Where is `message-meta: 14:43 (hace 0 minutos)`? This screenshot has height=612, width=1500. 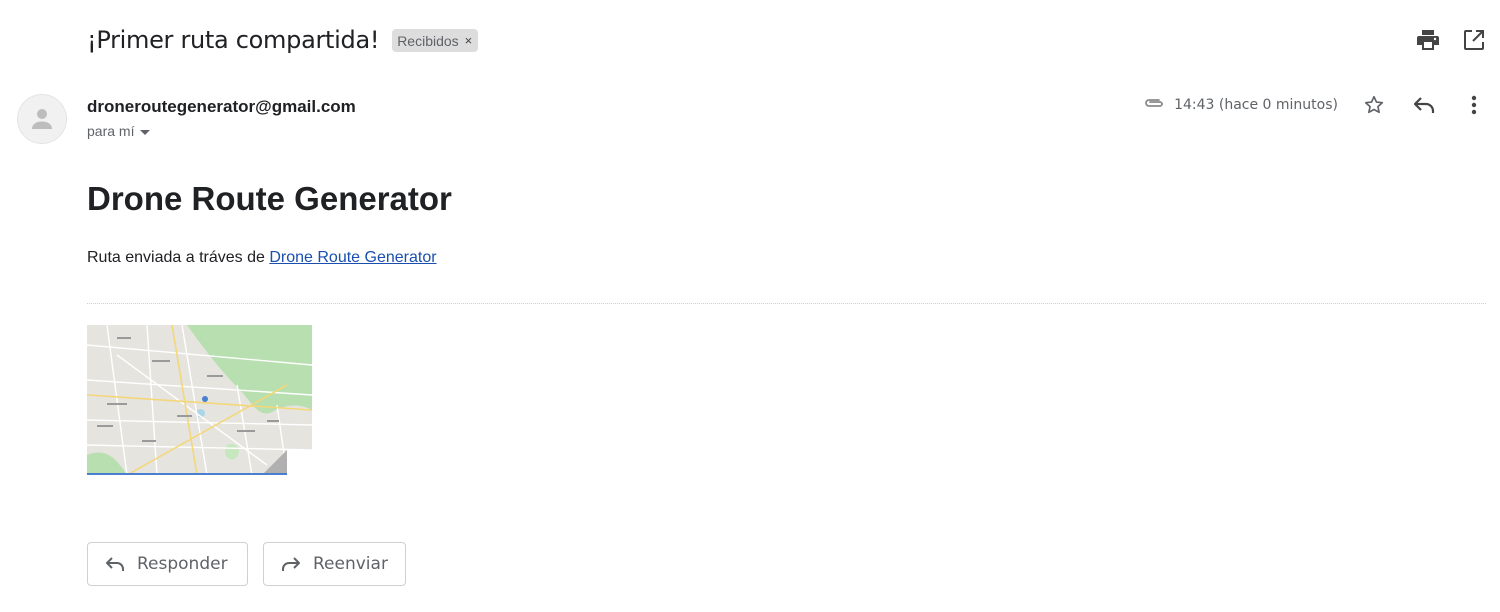 message-meta: 14:43 (hace 0 minutos) is located at coordinates (1314, 105).